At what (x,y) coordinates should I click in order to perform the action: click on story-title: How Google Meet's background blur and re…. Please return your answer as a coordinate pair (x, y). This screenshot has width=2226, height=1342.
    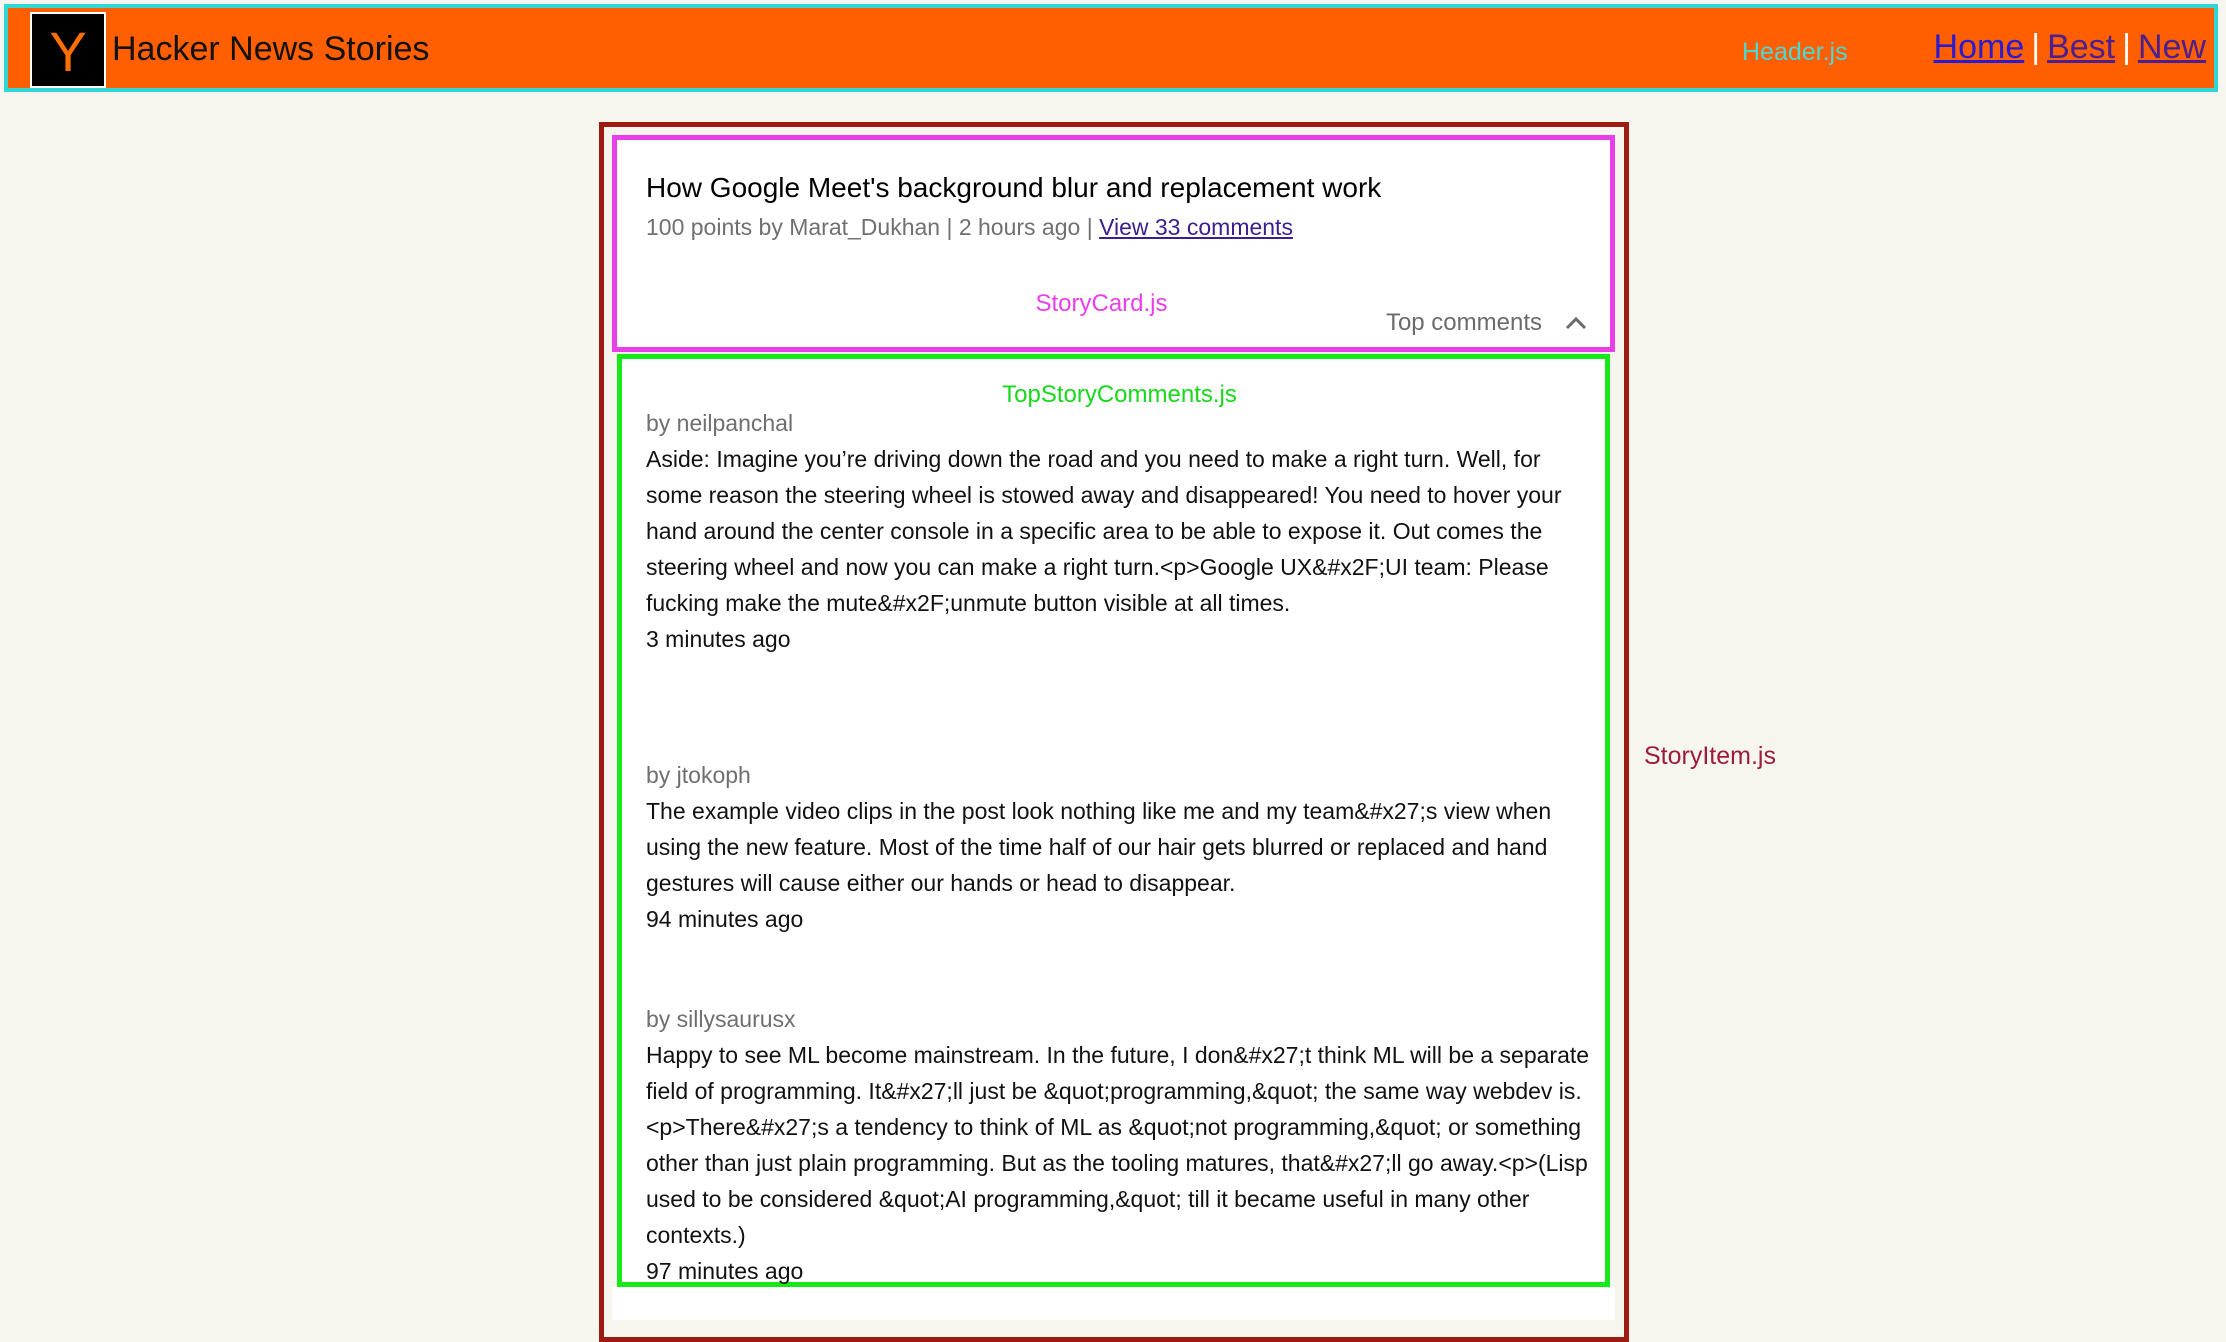
    Looking at the image, I should click on (1014, 187).